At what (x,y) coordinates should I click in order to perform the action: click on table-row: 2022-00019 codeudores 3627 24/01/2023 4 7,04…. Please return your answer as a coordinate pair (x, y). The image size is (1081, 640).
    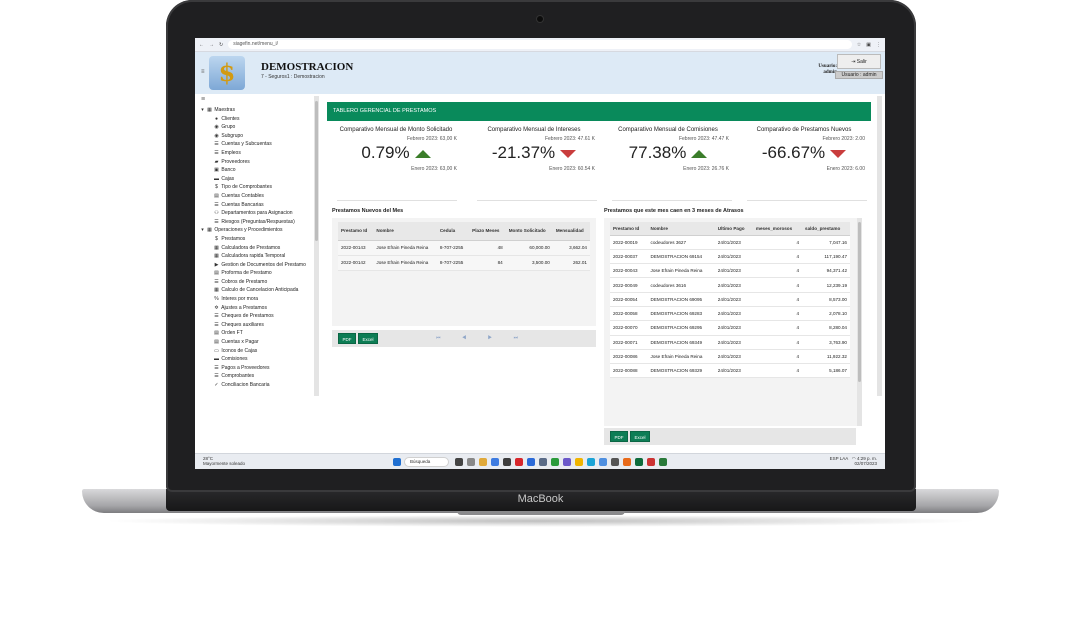
    Looking at the image, I should click on (730, 242).